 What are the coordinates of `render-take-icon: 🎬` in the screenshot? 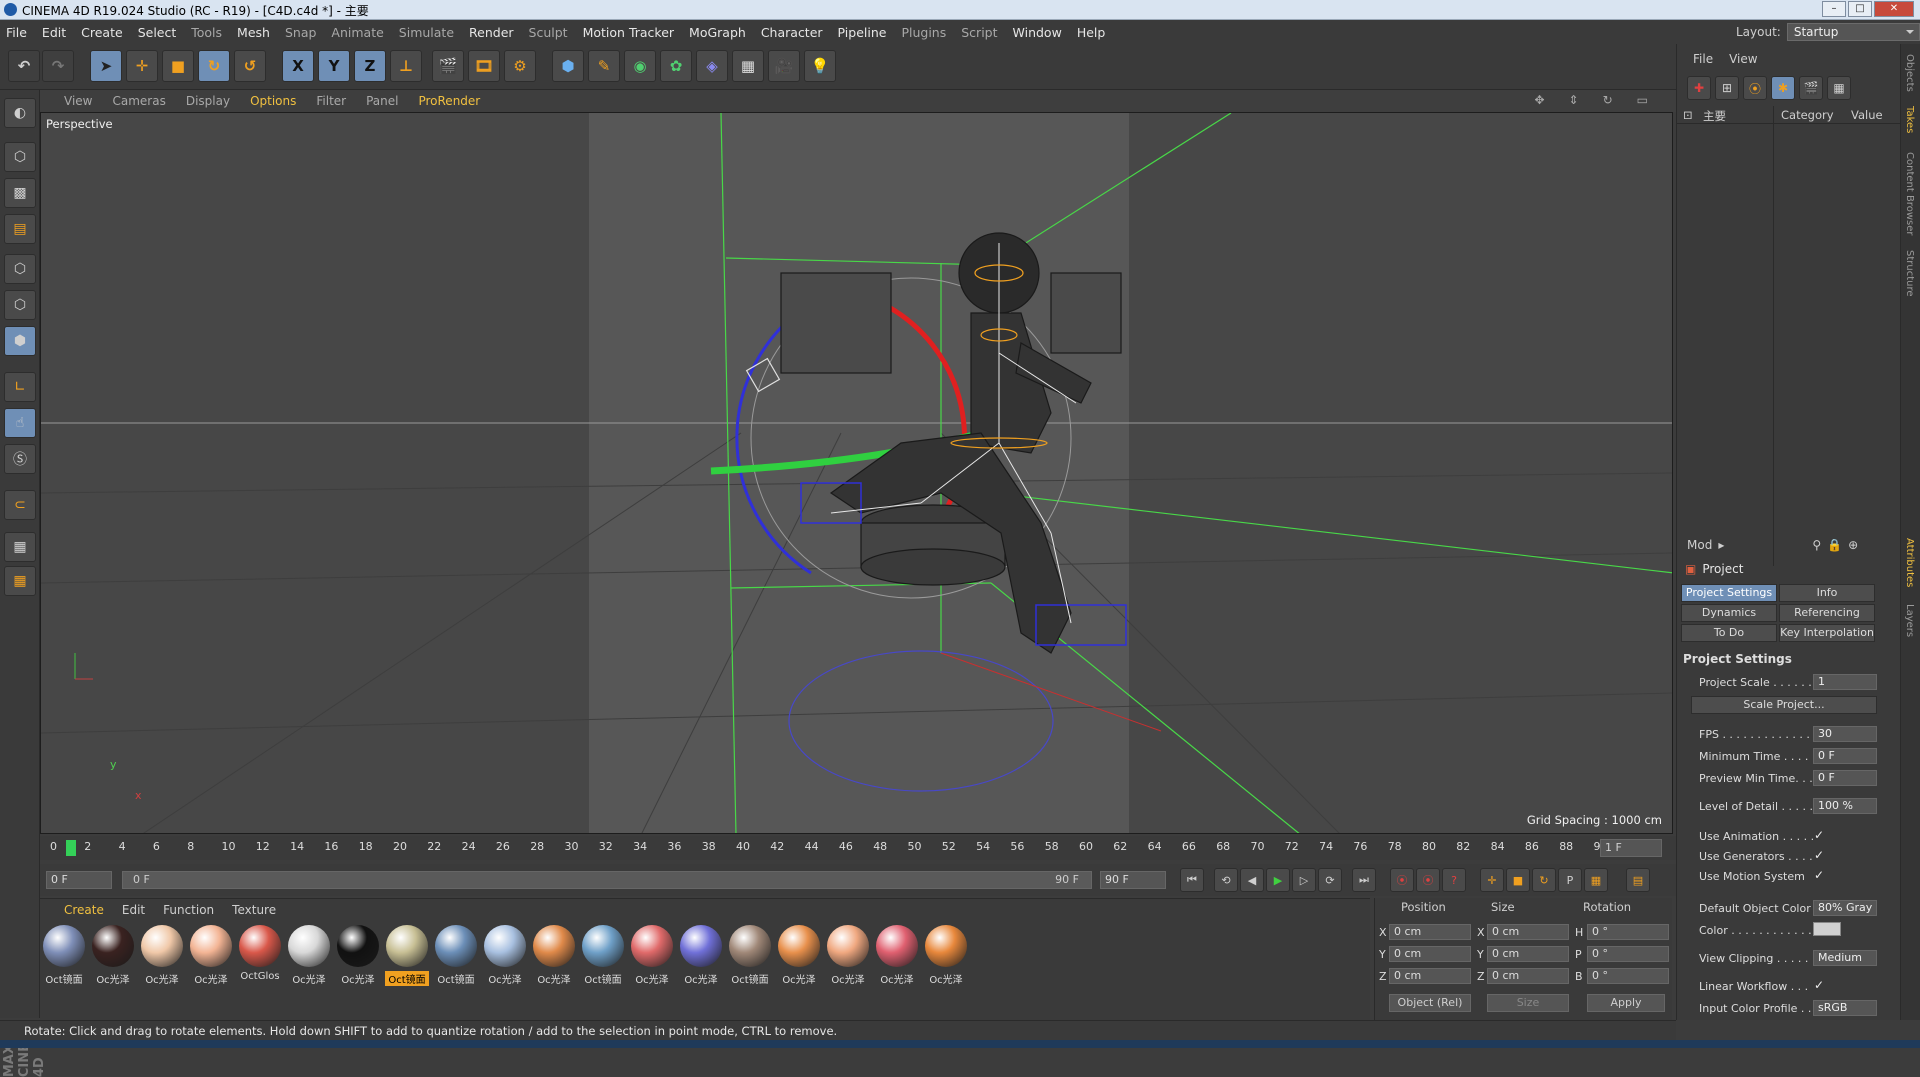 It's located at (1811, 88).